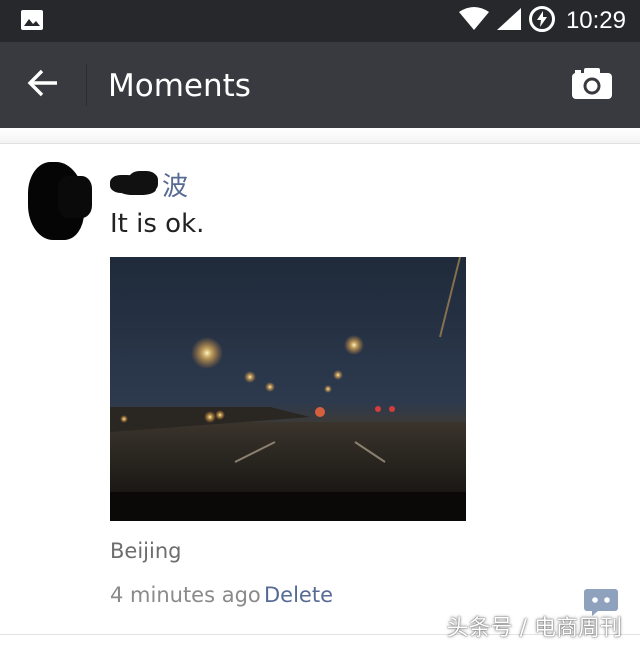 Image resolution: width=640 pixels, height=647 pixels. What do you see at coordinates (175, 186) in the screenshot?
I see `poster-name-text: 波` at bounding box center [175, 186].